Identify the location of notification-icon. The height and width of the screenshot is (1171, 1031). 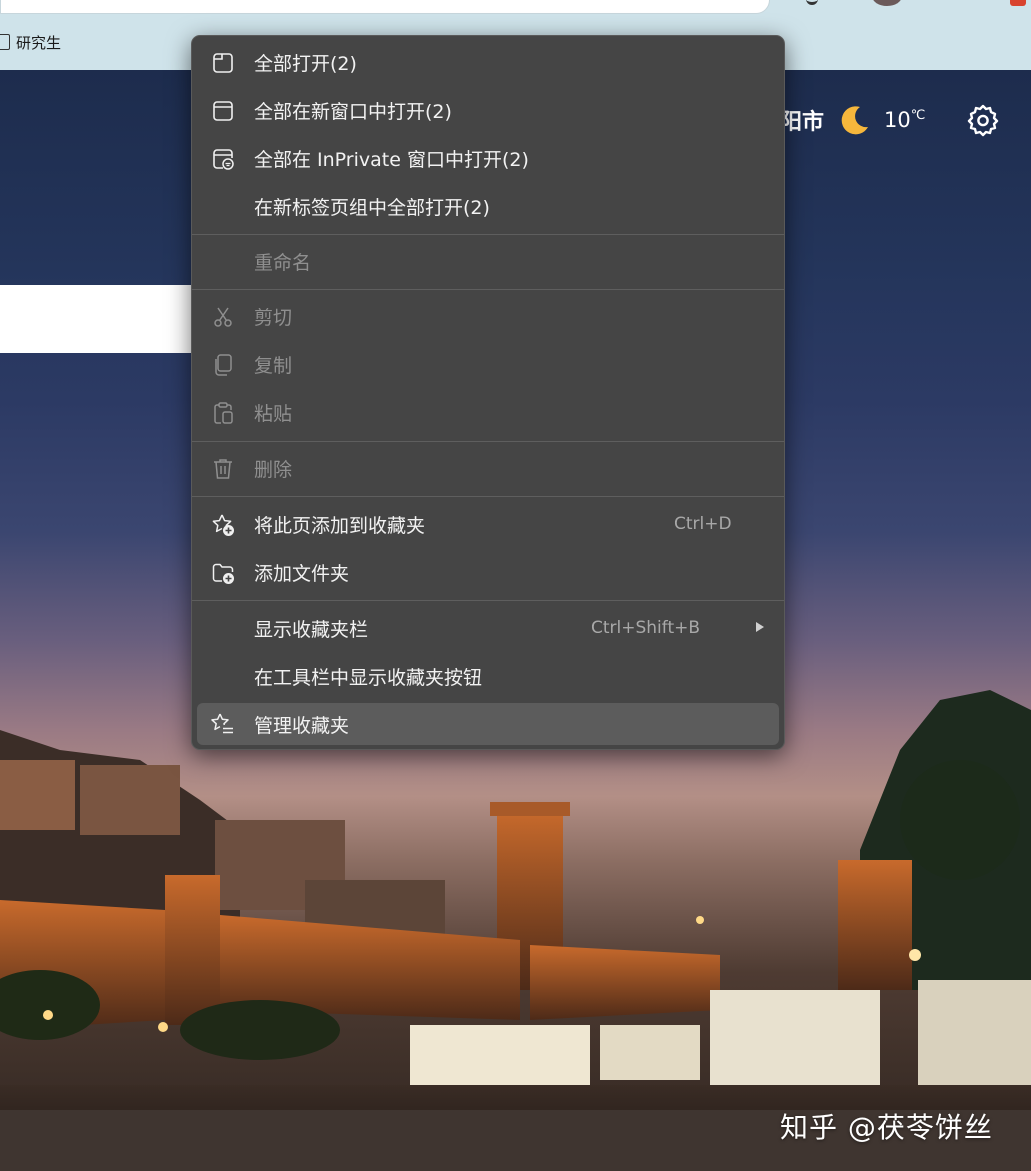
(1018, 3).